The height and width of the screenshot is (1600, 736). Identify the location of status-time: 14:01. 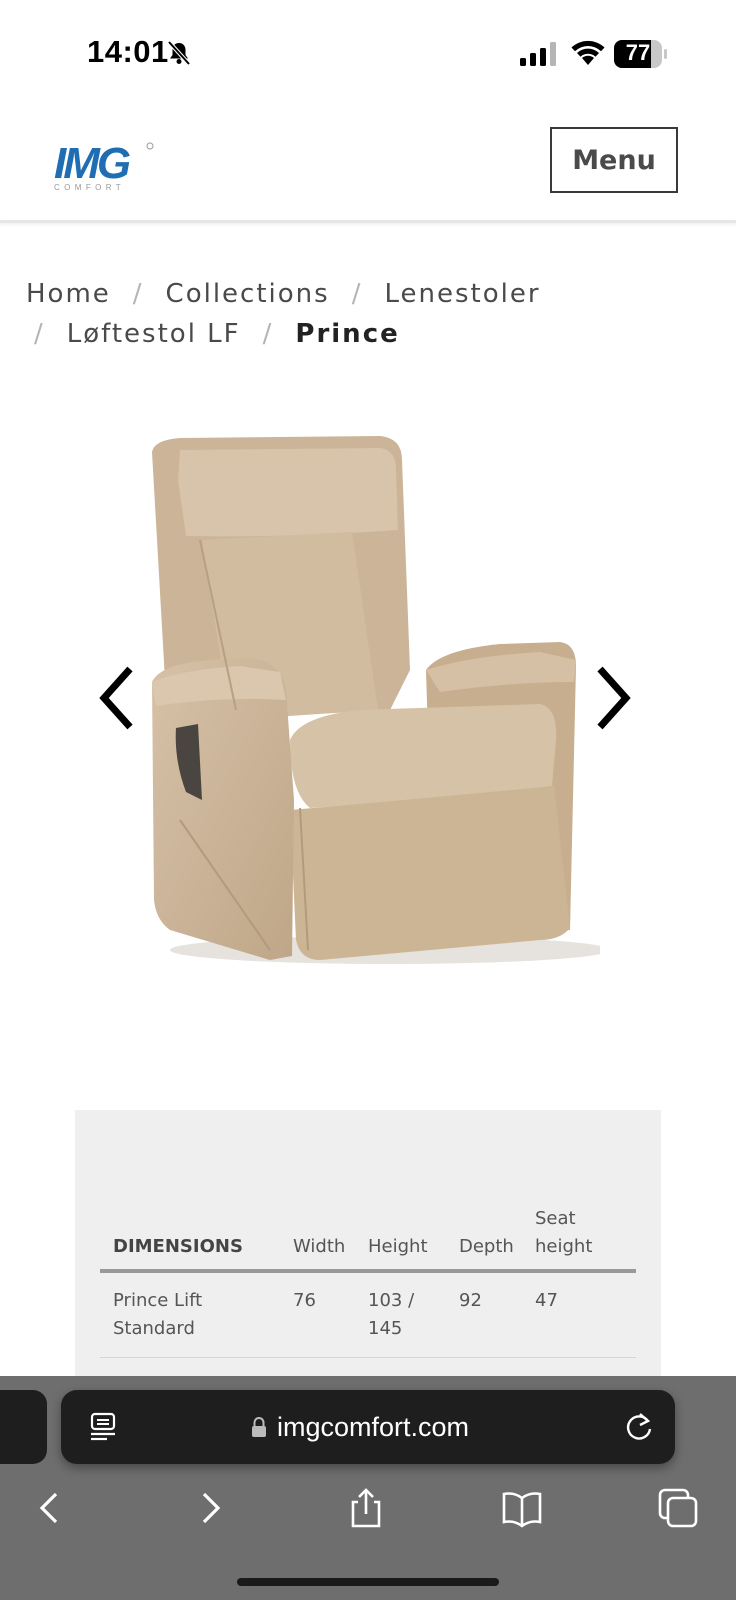
(128, 51).